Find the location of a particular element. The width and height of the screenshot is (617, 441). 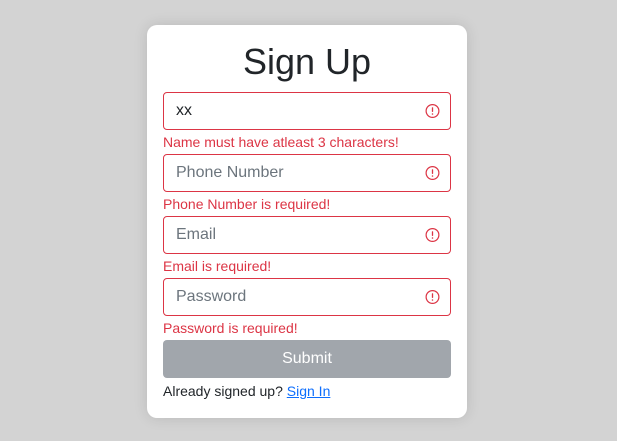

name-error: Name must have atleast 3 characters! is located at coordinates (281, 142).